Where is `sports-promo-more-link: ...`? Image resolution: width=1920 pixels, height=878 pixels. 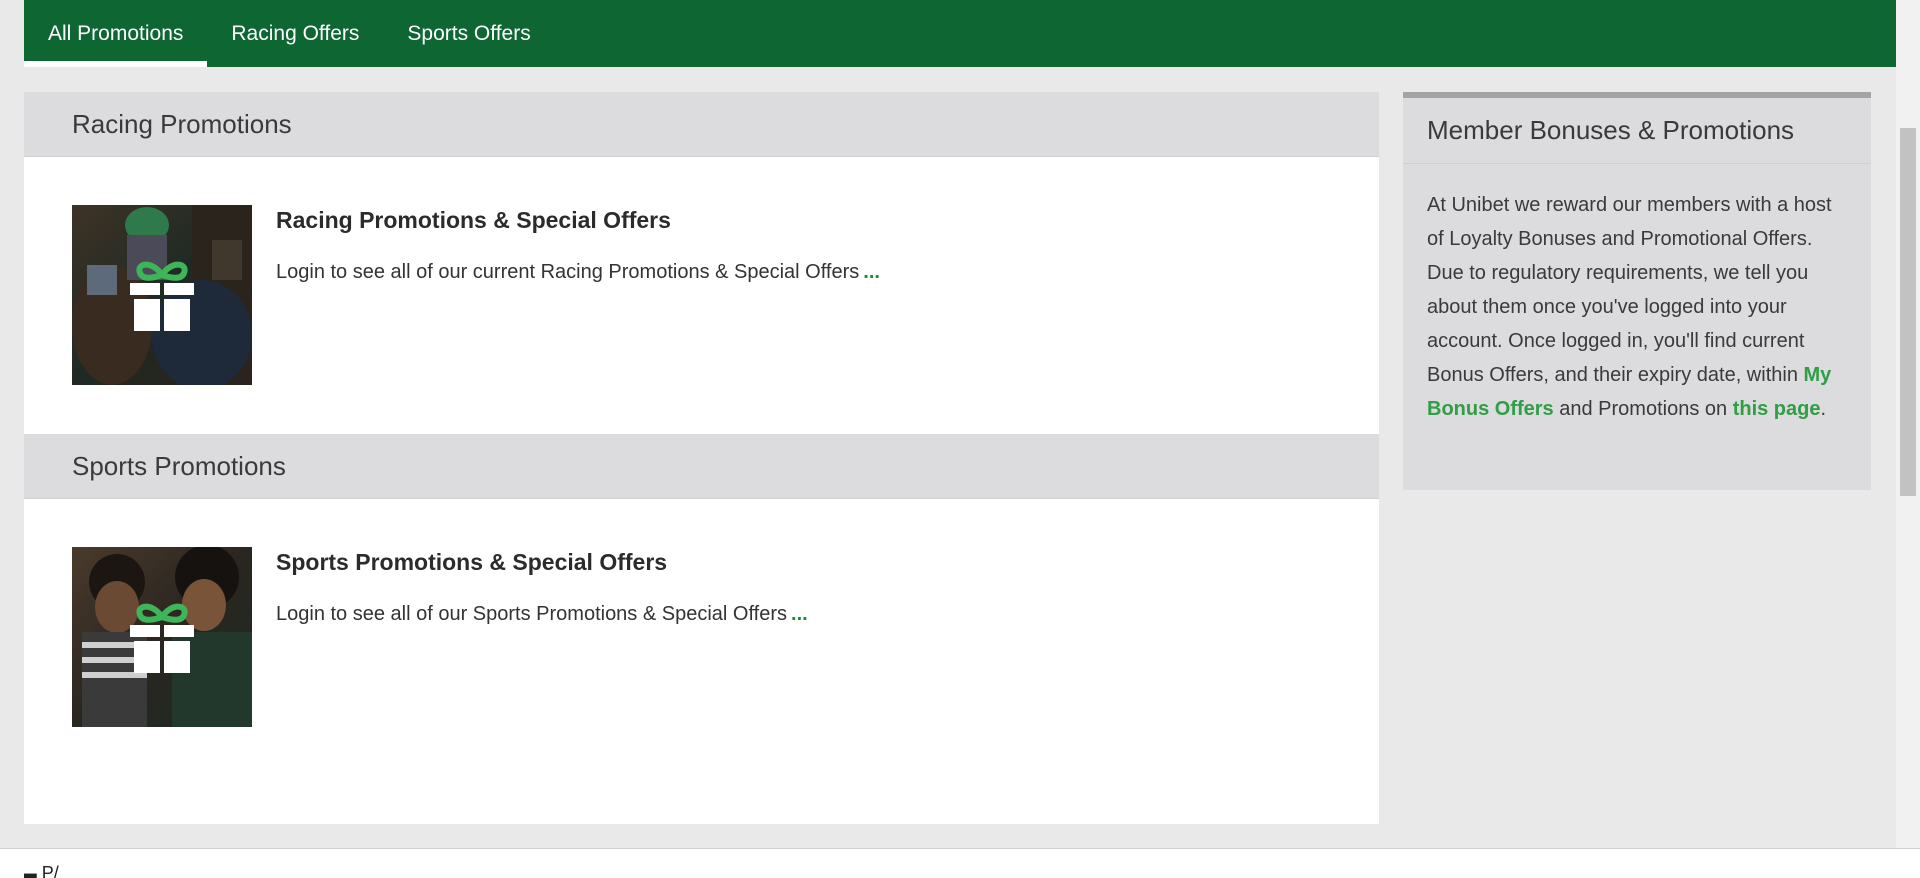 sports-promo-more-link: ... is located at coordinates (799, 614).